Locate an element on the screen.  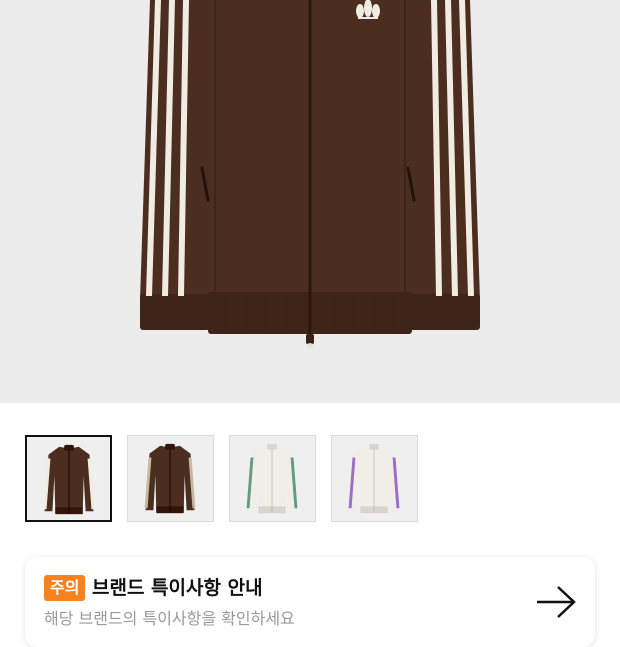
notice-title: 브랜드 특이사항 안내 is located at coordinates (177, 588).